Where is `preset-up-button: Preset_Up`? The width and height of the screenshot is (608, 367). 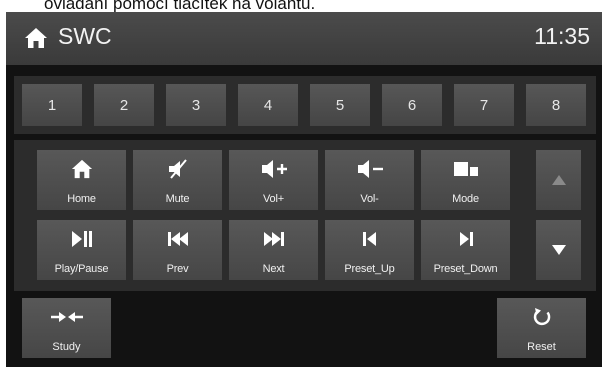
preset-up-button: Preset_Up is located at coordinates (369, 250).